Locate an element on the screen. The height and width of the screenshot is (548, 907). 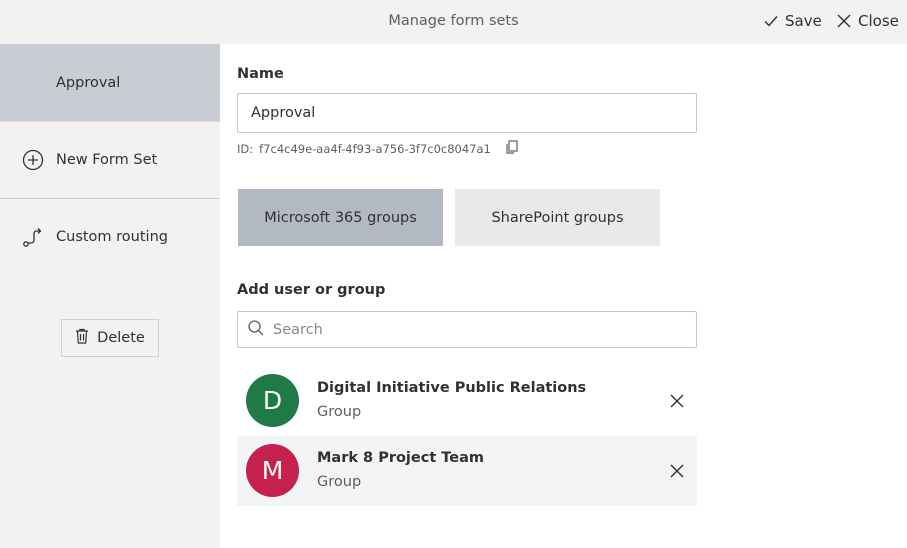
sidebar-item-custom-routing: Custom routing is located at coordinates (110, 236).